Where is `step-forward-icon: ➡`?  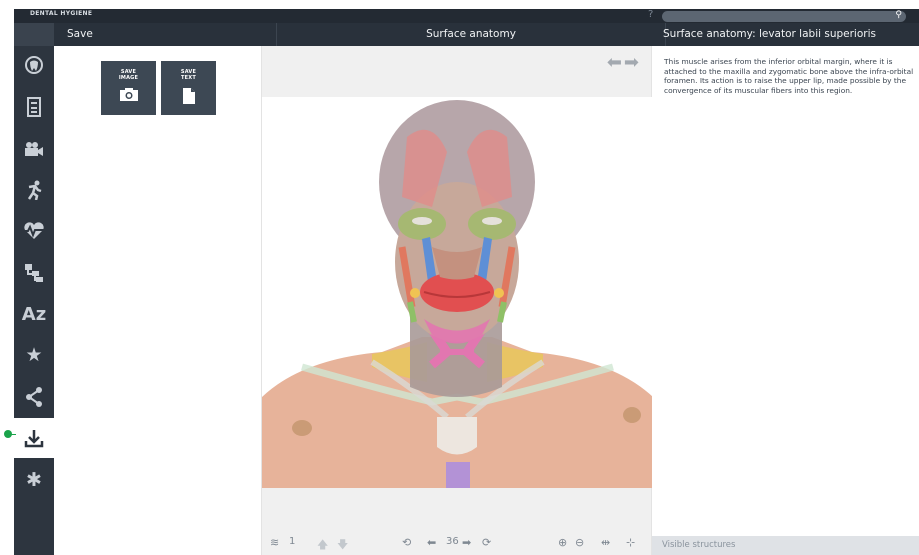
step-forward-icon: ➡ is located at coordinates (466, 542).